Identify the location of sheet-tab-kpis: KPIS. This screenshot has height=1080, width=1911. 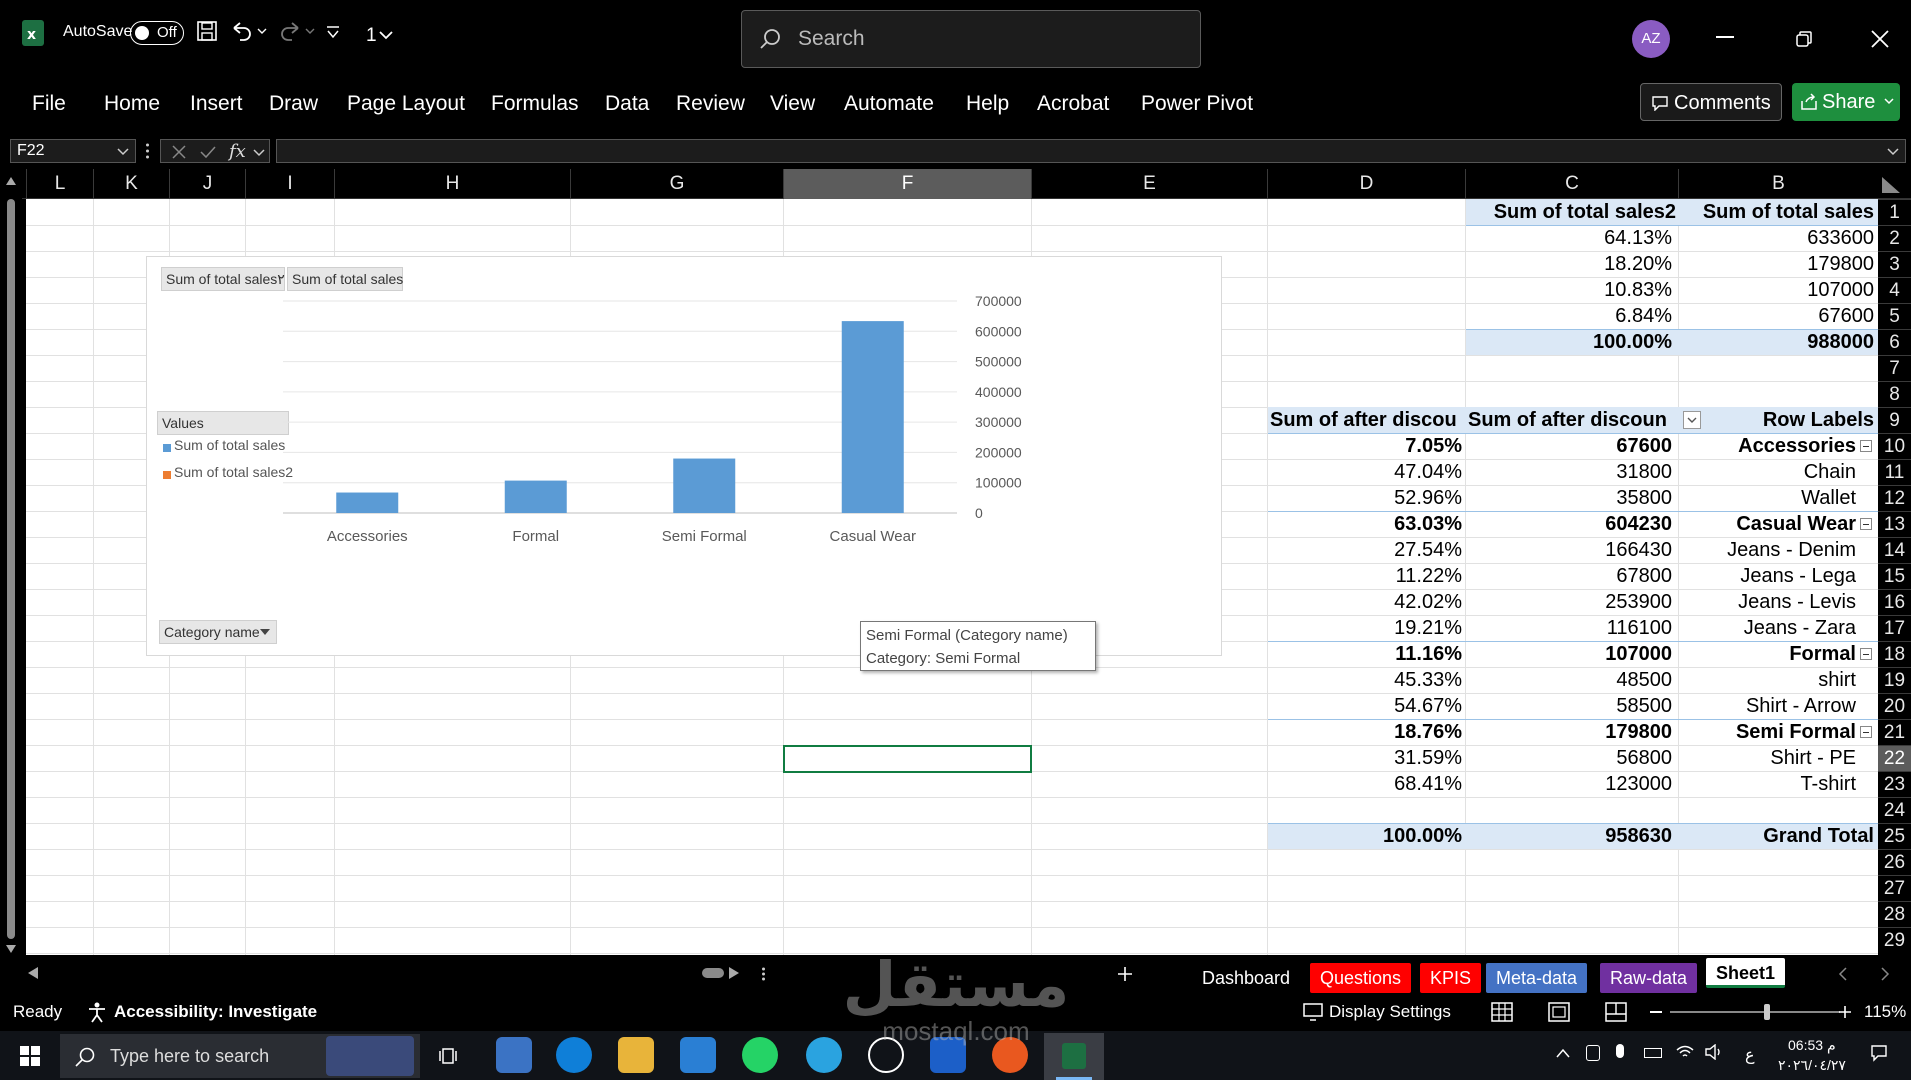
(1451, 978).